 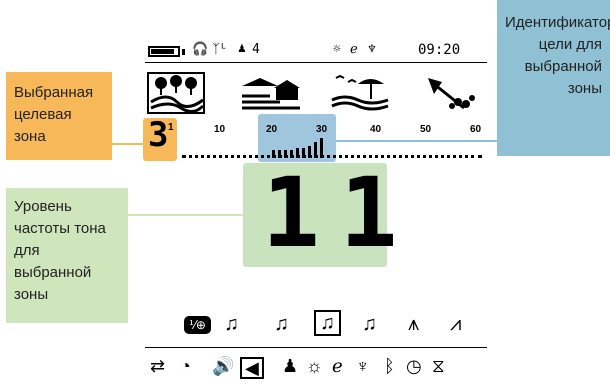 What do you see at coordinates (272, 93) in the screenshot?
I see `field-mode-icon` at bounding box center [272, 93].